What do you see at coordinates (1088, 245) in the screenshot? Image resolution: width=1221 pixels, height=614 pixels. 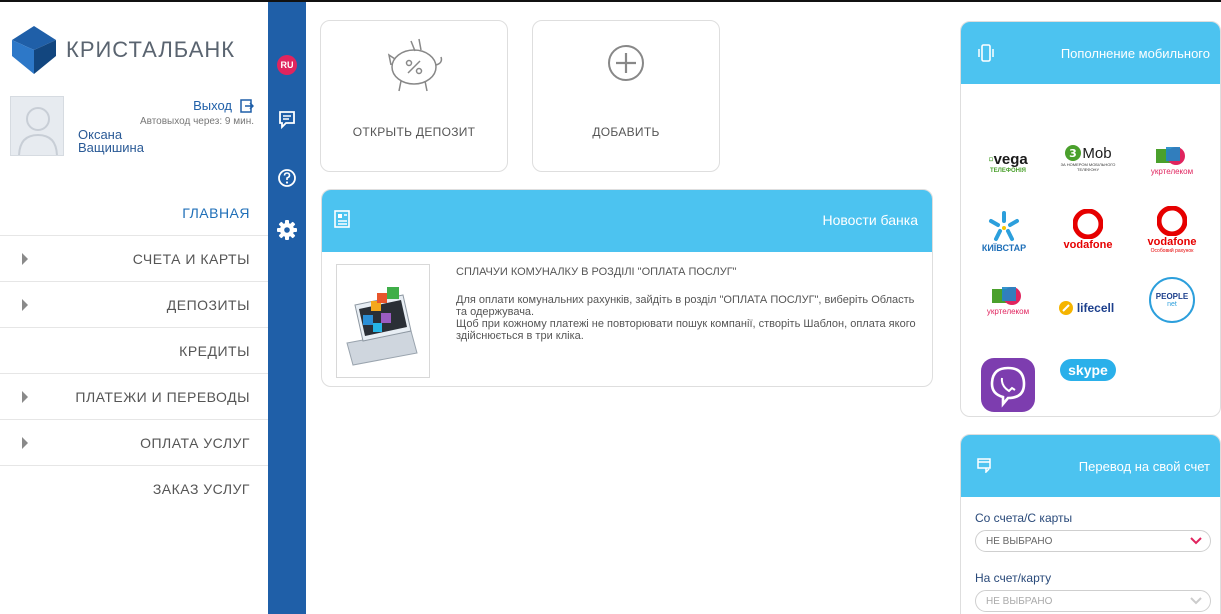 I see `vodafone-label: vodafone` at bounding box center [1088, 245].